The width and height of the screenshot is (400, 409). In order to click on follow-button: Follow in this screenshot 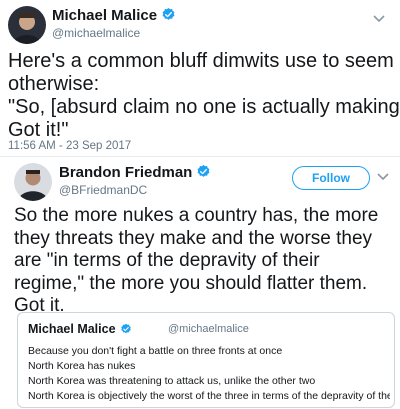, I will do `click(331, 178)`.